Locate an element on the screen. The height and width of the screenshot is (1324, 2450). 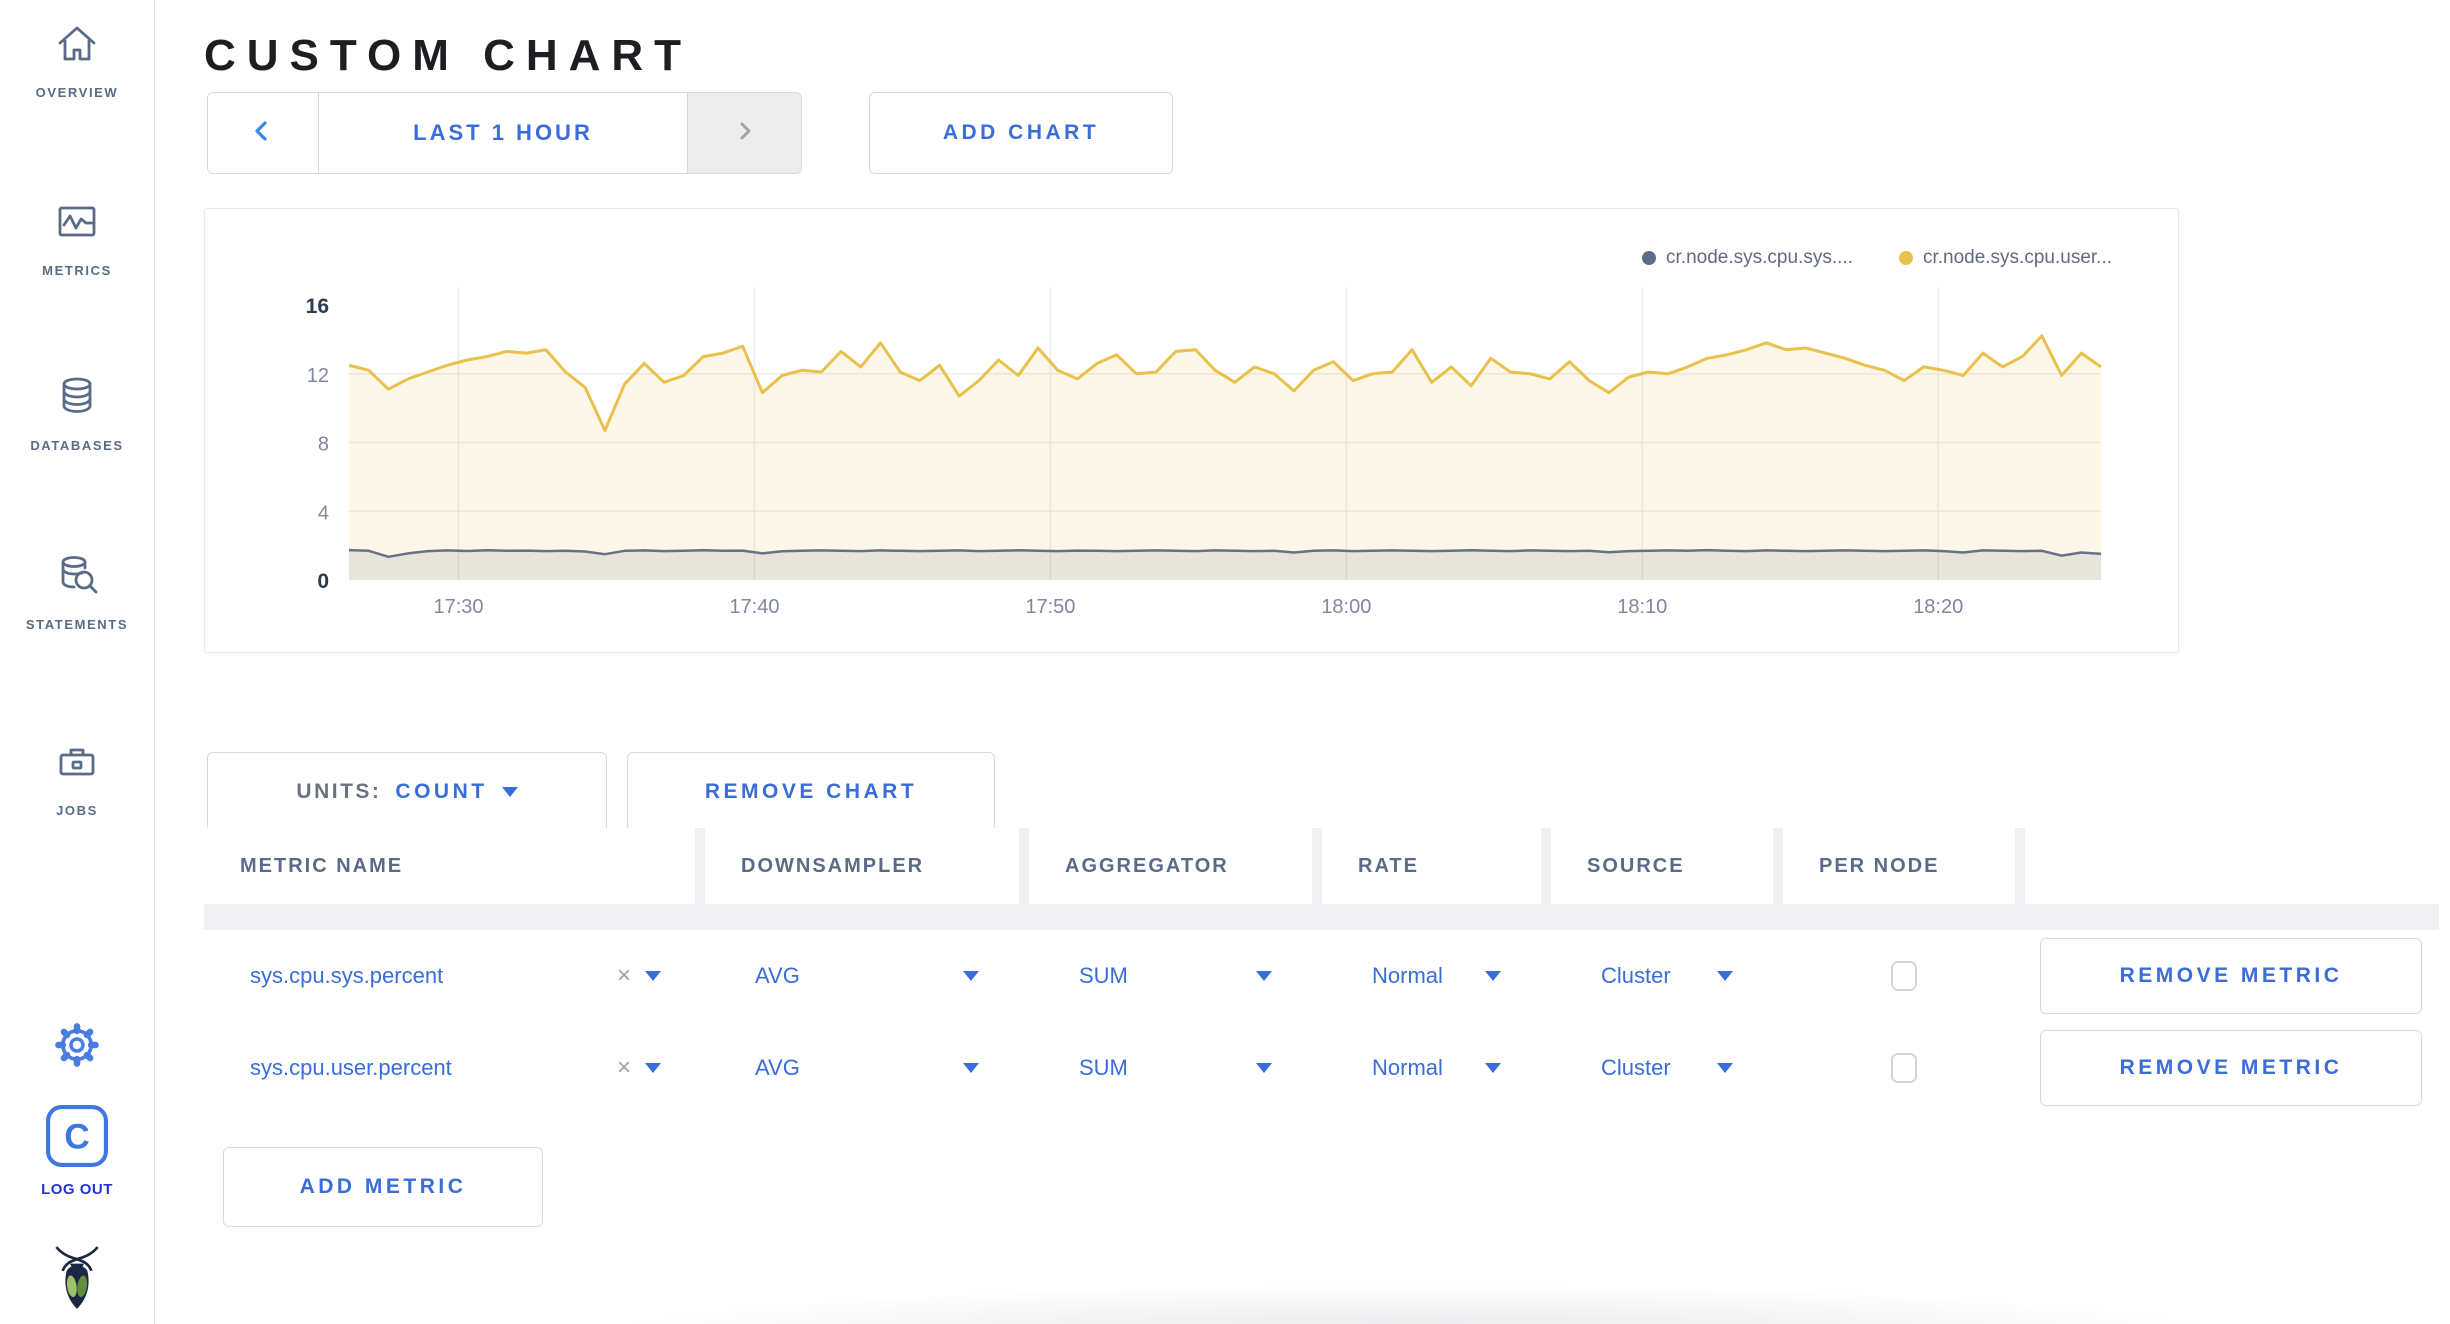
sidebar-item-statements: STATEMENTS is located at coordinates (77, 592).